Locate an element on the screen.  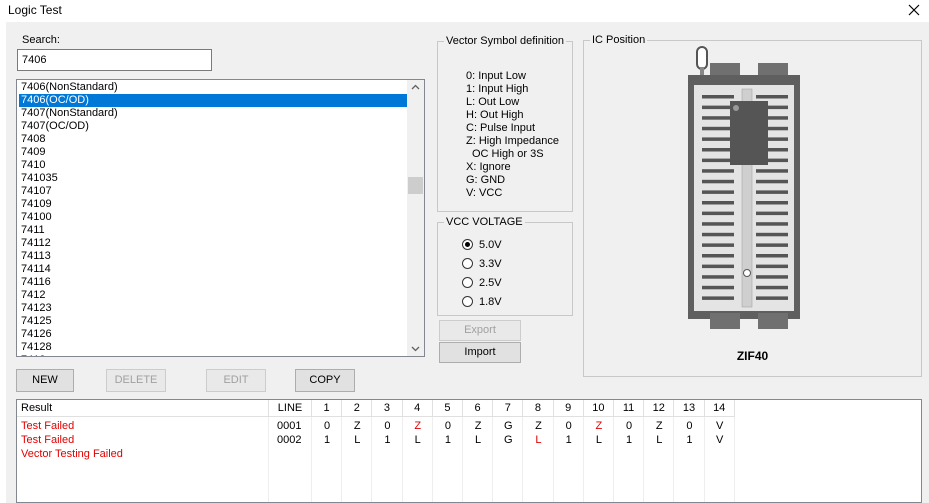
column-header: 5 is located at coordinates (447, 408).